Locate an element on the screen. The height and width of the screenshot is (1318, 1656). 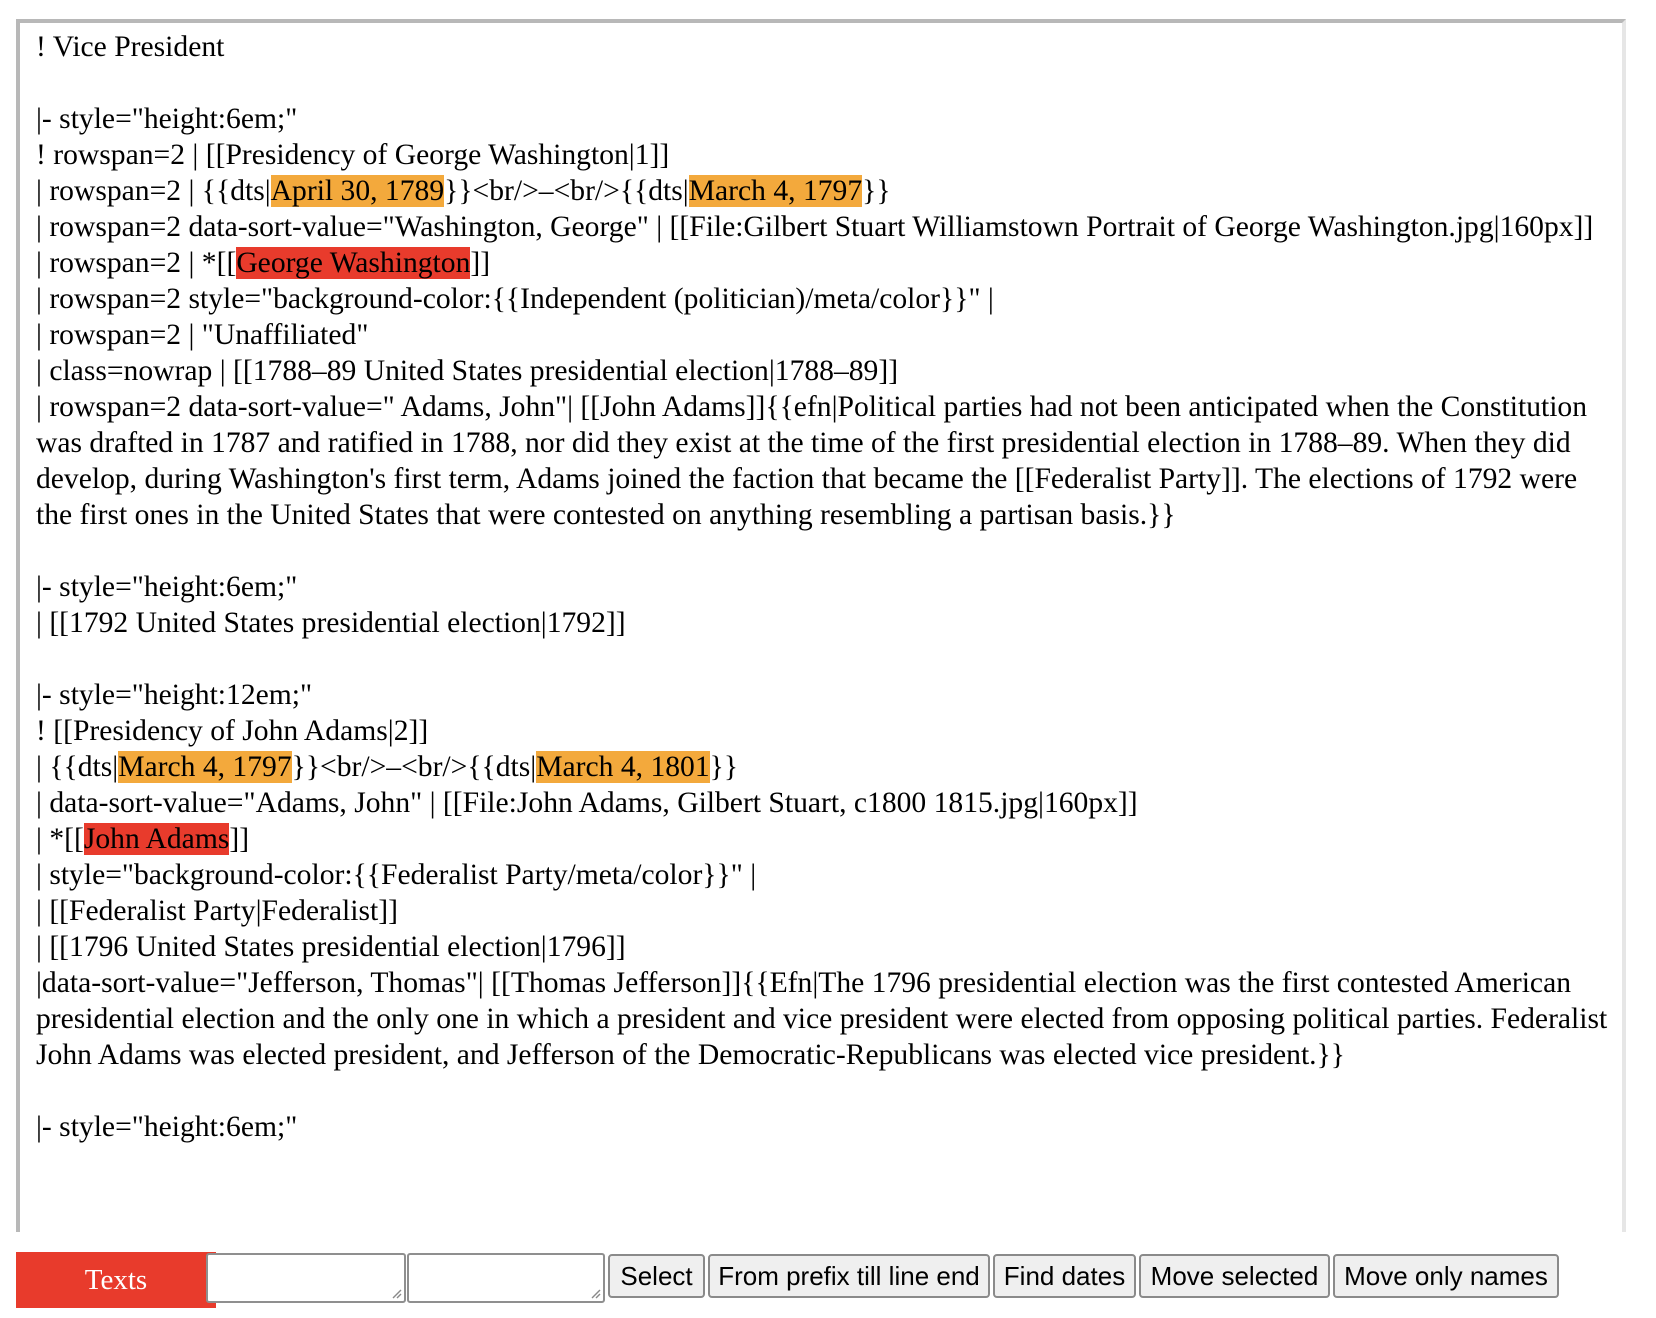
editor-line: | [[Federalist Party|Federalist]] is located at coordinates (825, 911).